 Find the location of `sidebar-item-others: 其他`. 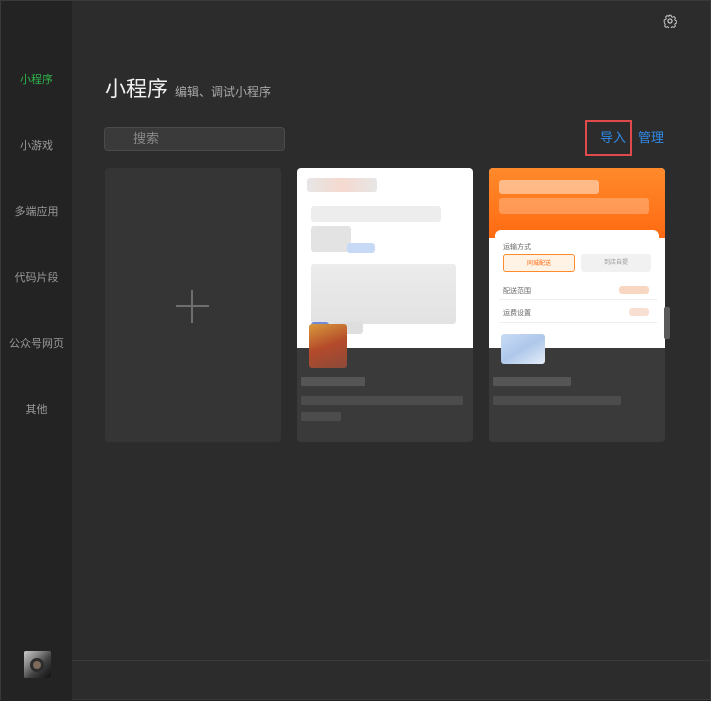

sidebar-item-others: 其他 is located at coordinates (36, 410).